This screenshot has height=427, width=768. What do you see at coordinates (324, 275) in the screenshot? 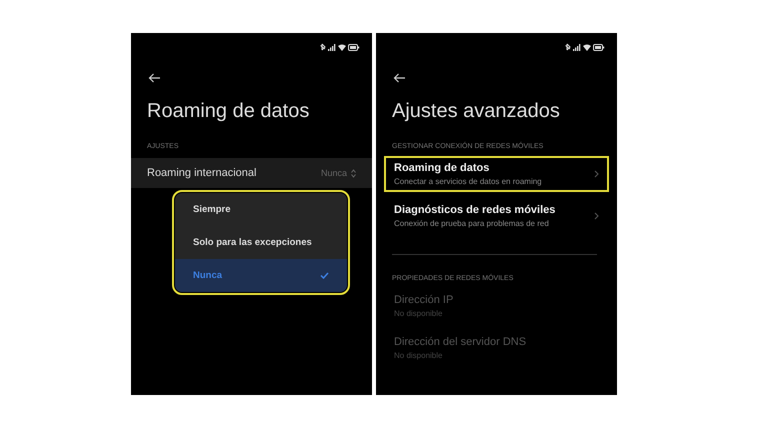
I see `check-icon` at bounding box center [324, 275].